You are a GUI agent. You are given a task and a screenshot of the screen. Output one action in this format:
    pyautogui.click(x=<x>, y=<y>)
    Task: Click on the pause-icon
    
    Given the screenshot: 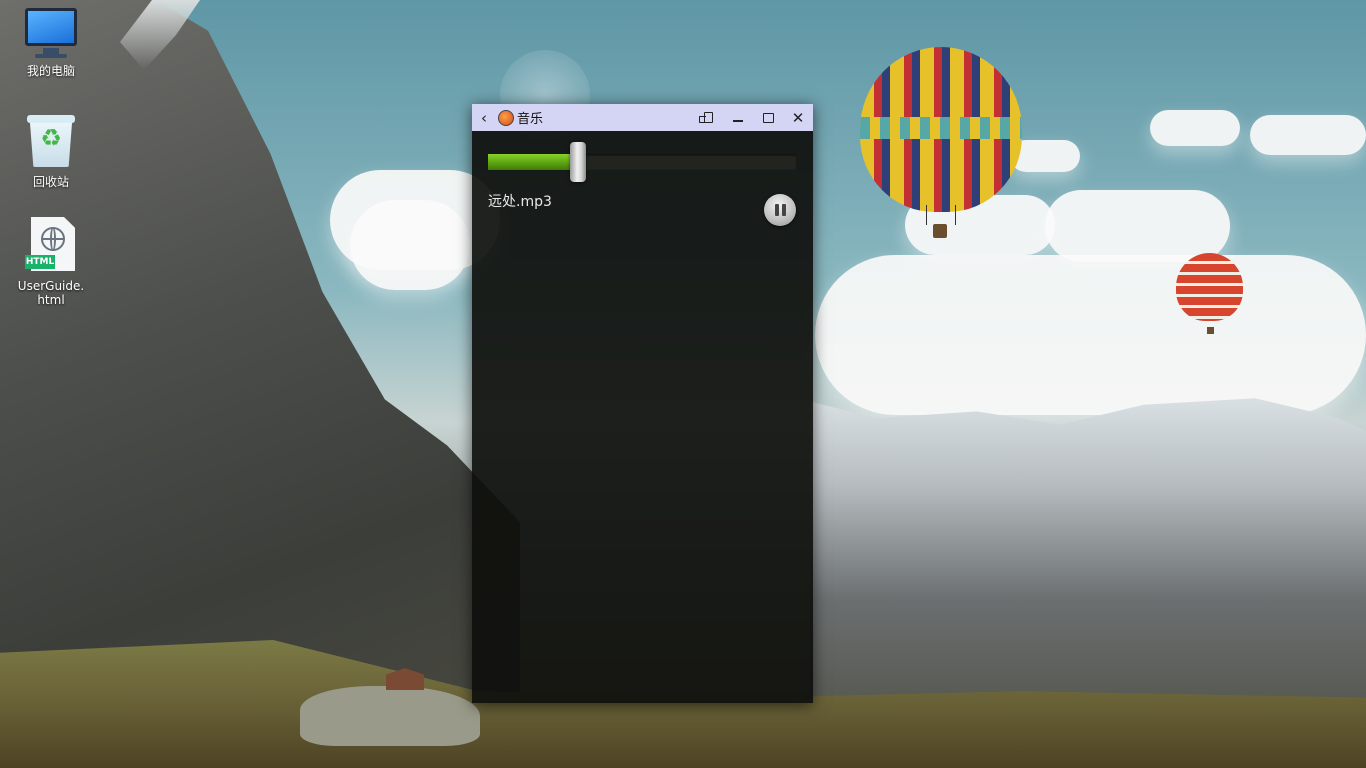 What is the action you would take?
    pyautogui.click(x=780, y=210)
    